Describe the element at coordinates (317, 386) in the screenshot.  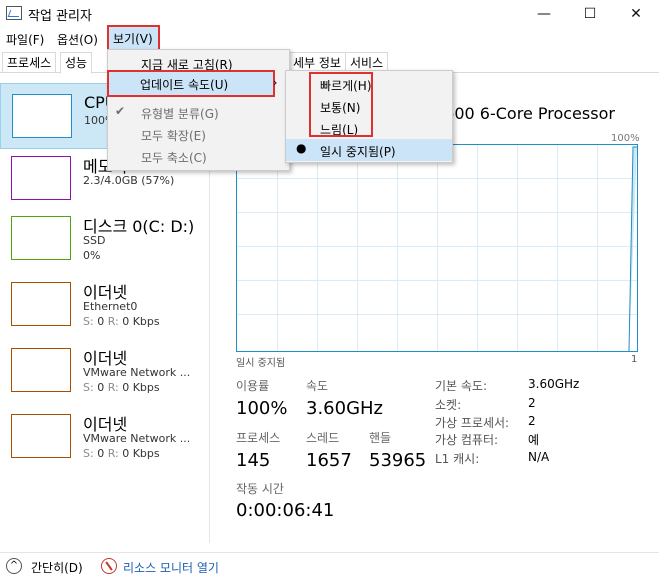
I see `speed-label: 속도` at that location.